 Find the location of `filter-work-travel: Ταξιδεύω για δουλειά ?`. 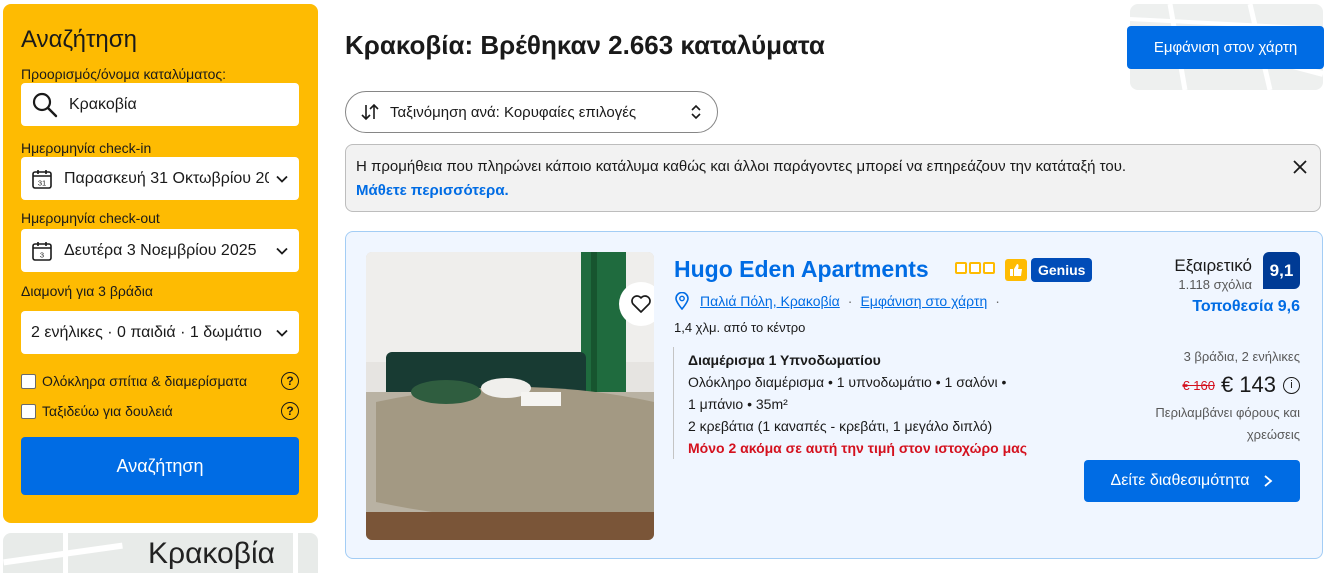

filter-work-travel: Ταξιδεύω για δουλειά ? is located at coordinates (160, 411).